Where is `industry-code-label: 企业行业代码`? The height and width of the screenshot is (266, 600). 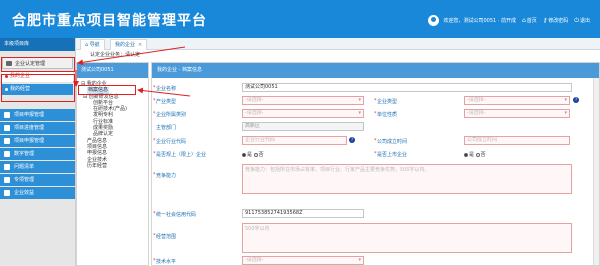
industry-code-label: 企业行业代码 is located at coordinates (169, 141).